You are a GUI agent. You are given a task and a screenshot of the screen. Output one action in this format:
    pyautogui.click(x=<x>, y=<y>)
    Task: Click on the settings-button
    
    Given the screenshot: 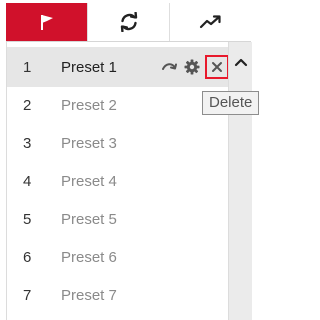 What is the action you would take?
    pyautogui.click(x=192, y=67)
    